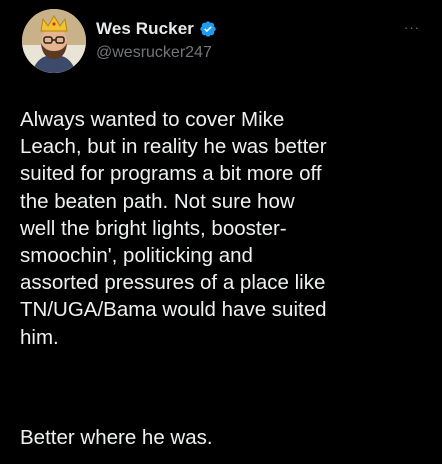 The height and width of the screenshot is (464, 442). Describe the element at coordinates (145, 29) in the screenshot. I see `author-display-name: Wes Rucker` at that location.